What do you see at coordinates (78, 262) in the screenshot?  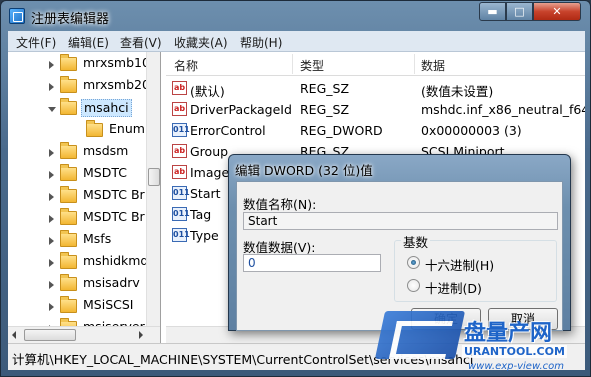 I see `tree-item: mshidkmd` at bounding box center [78, 262].